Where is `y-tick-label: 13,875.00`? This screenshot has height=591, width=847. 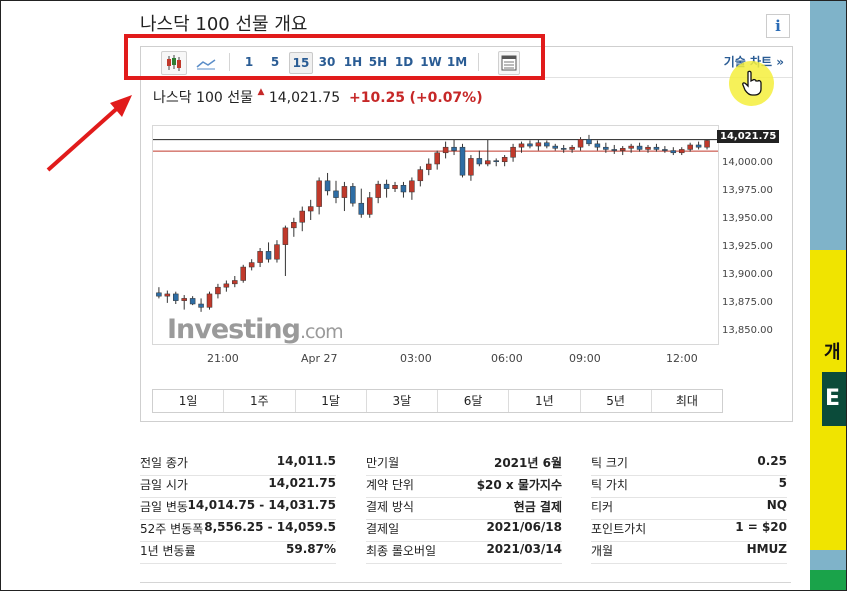
y-tick-label: 13,875.00 is located at coordinates (747, 302).